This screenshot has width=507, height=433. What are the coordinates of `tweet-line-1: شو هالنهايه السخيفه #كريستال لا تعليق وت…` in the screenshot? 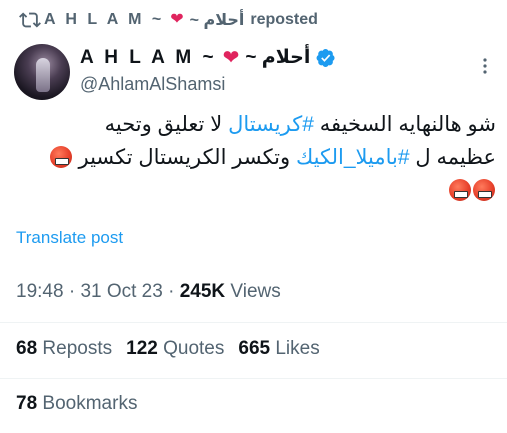 It's located at (300, 124).